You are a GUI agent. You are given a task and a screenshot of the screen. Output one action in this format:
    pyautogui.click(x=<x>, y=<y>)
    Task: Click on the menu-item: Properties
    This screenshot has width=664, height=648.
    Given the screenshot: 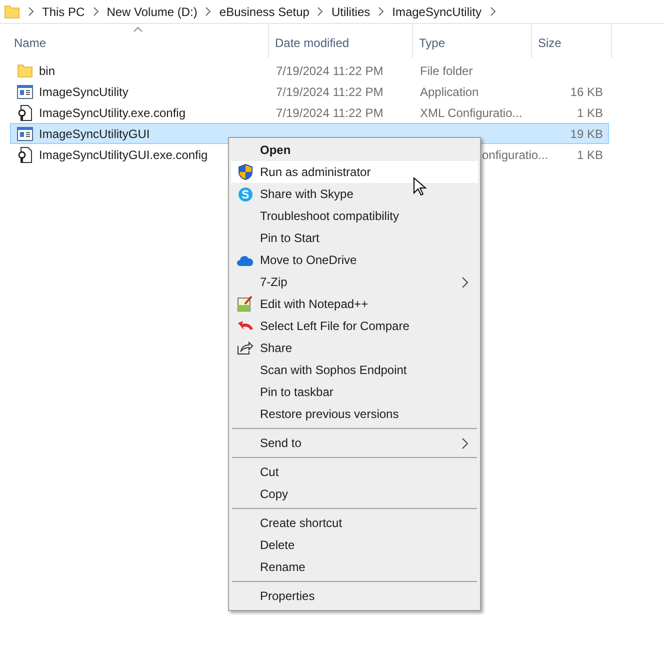 What is the action you would take?
    pyautogui.click(x=354, y=596)
    